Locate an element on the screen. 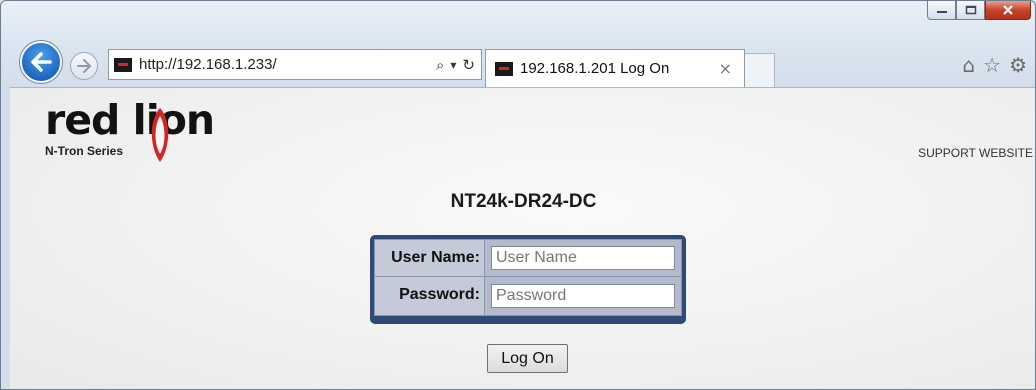 The width and height of the screenshot is (1036, 390). address-bar: http://192.168.1.233/ ⌕ ▾ ↻ is located at coordinates (295, 64).